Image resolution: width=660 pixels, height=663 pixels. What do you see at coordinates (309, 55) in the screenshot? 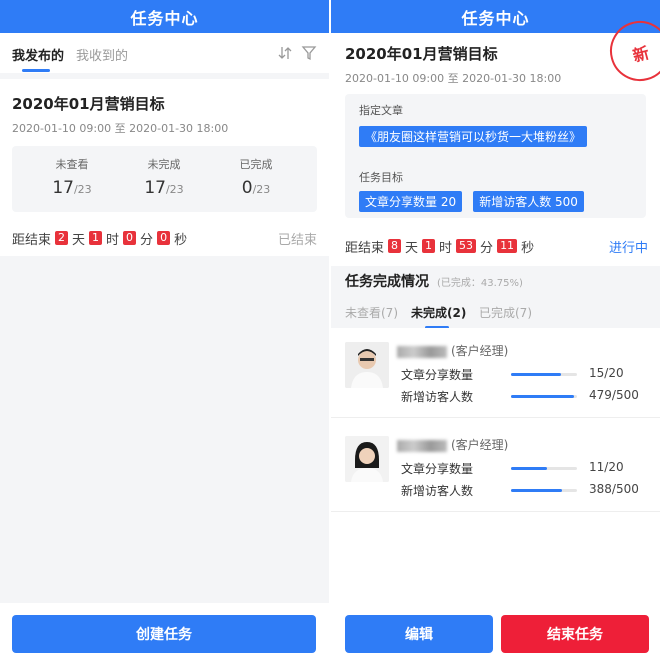
I see `filter-icon` at bounding box center [309, 55].